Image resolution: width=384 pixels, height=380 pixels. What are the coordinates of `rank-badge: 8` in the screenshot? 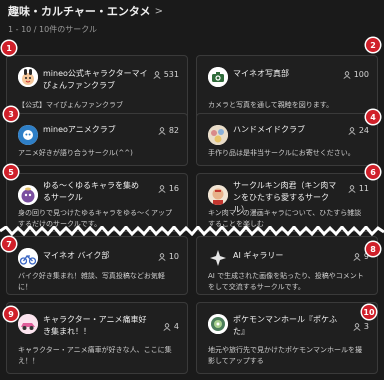 It's located at (373, 249).